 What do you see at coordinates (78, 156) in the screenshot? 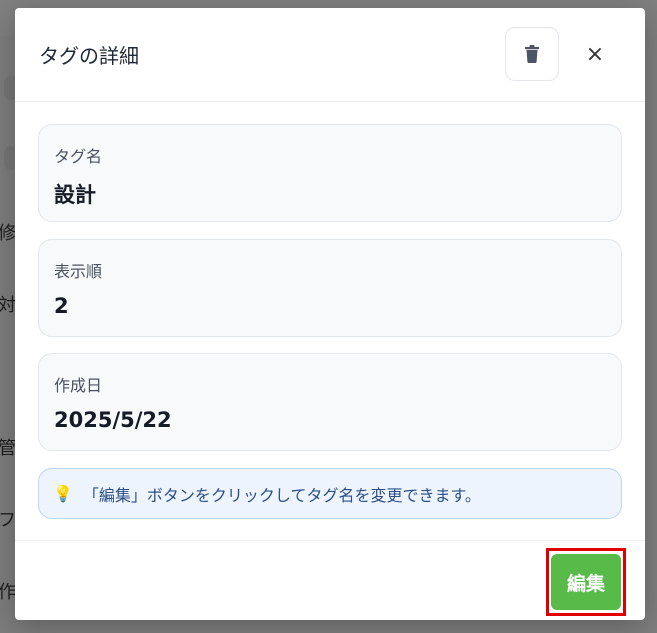
I see `field-label: タグ名` at bounding box center [78, 156].